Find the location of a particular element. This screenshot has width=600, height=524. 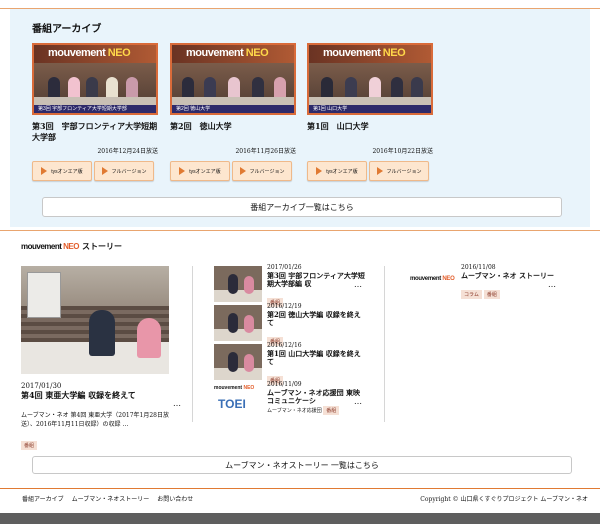

story-title: ムーブマン・ネオ ストーリー is located at coordinates (511, 276).